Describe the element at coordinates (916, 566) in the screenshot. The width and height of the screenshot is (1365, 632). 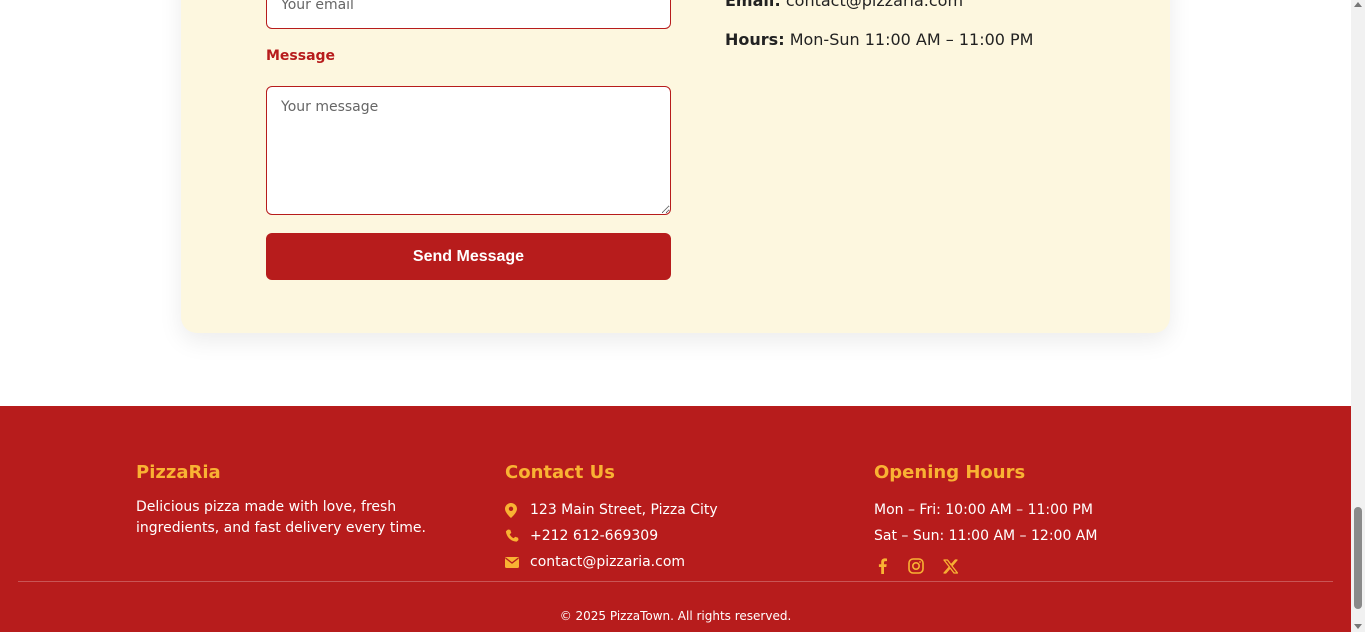
I see `instagram-icon` at that location.